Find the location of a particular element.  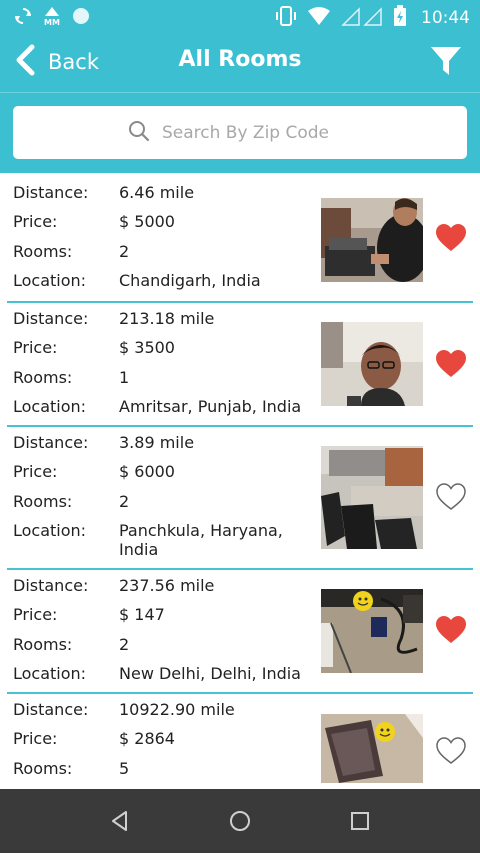

distance-value: 10922.90 mile is located at coordinates (177, 709).